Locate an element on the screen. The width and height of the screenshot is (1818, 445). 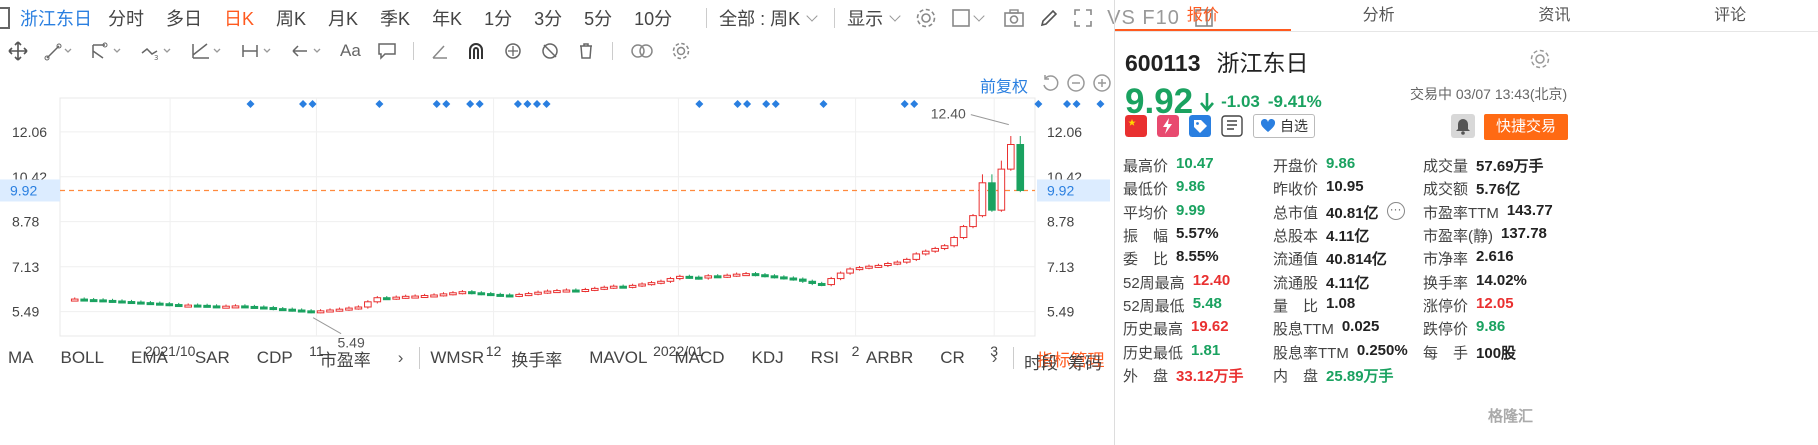
china-flag-icon is located at coordinates (1136, 126).